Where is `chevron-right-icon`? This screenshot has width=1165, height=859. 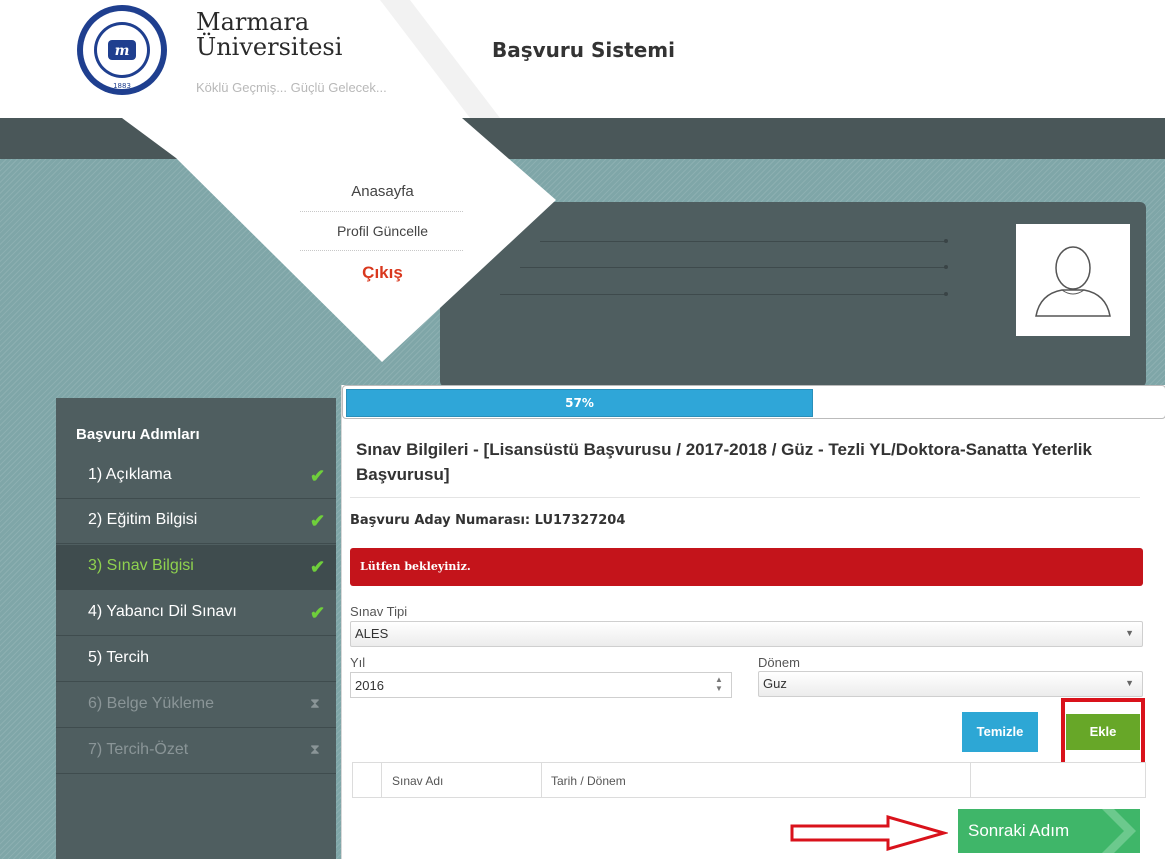
chevron-right-icon is located at coordinates (1119, 831).